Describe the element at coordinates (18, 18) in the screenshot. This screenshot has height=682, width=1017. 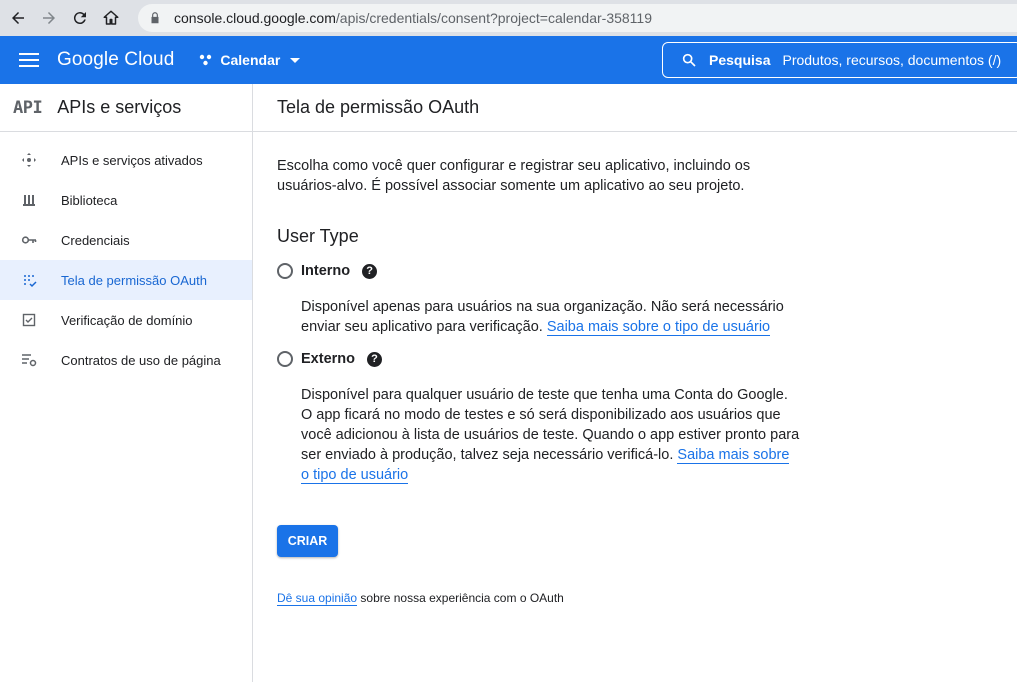
I see `back-icon` at that location.